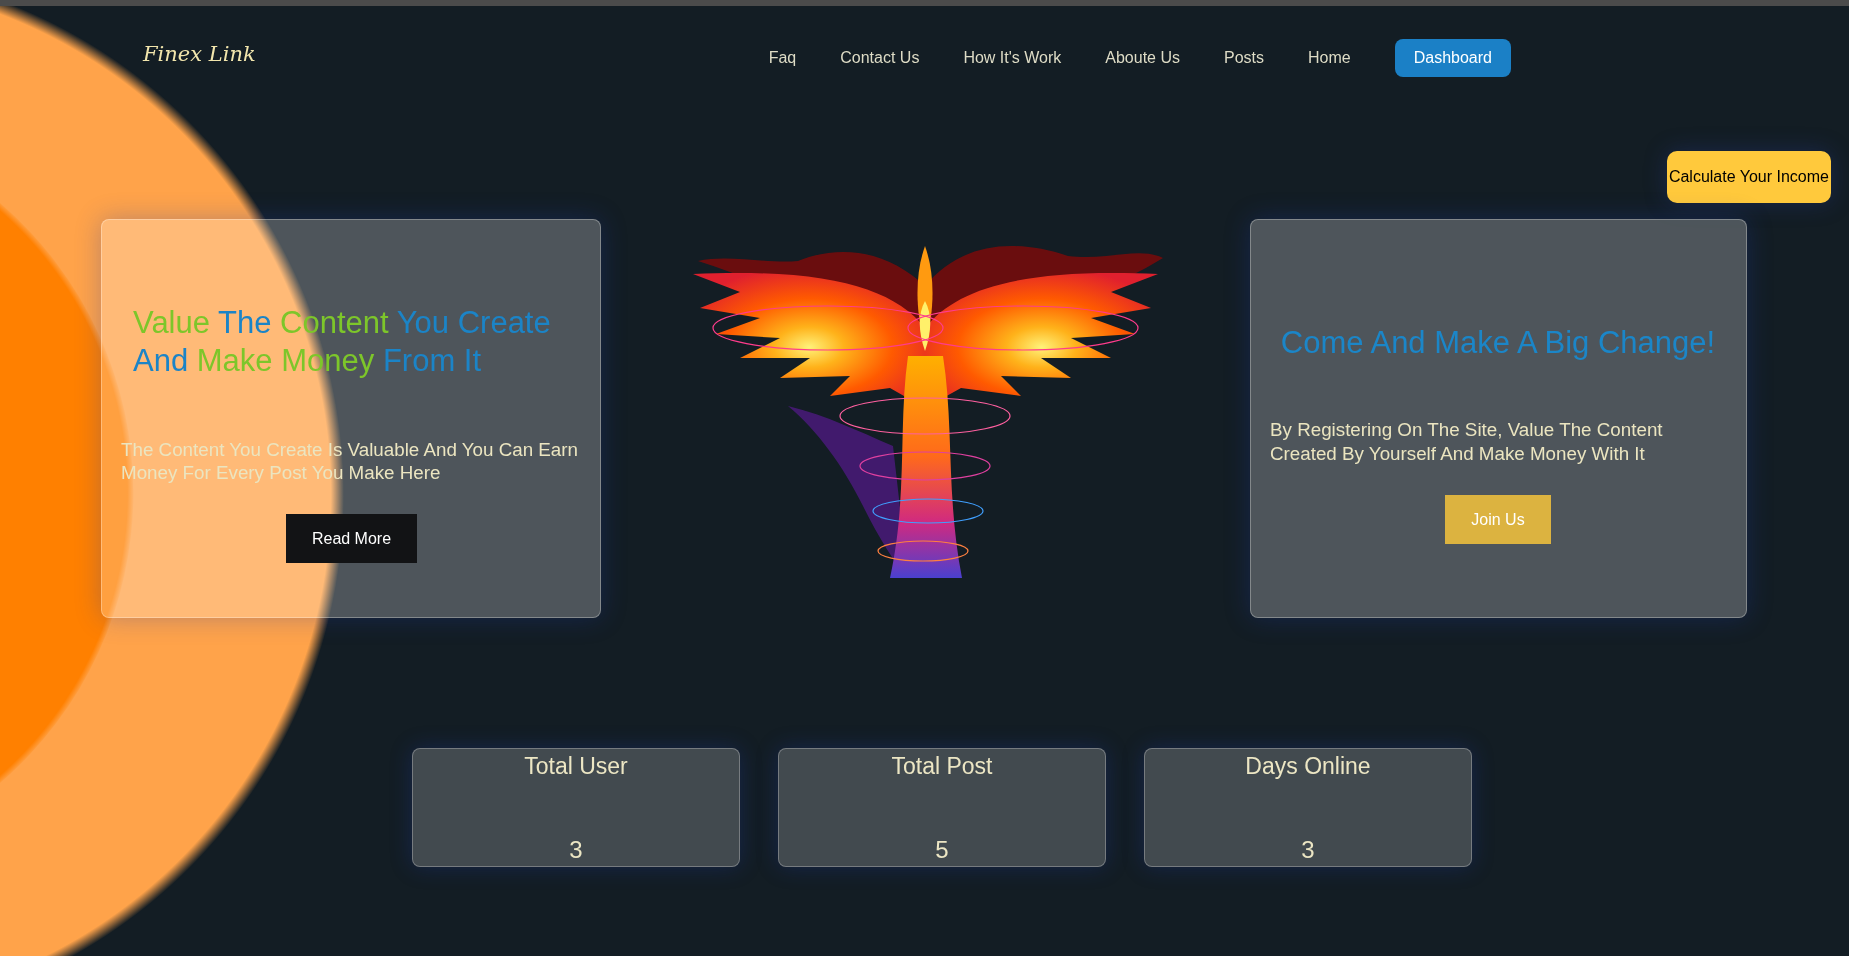 Image resolution: width=1849 pixels, height=956 pixels. I want to click on logo: Finex Link, so click(199, 54).